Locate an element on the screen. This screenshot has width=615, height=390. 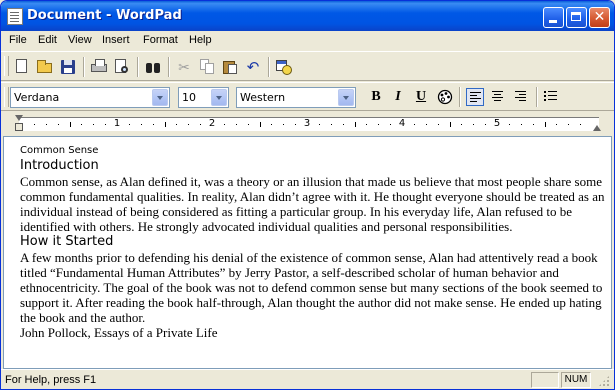
left-indent-marker is located at coordinates (20, 124).